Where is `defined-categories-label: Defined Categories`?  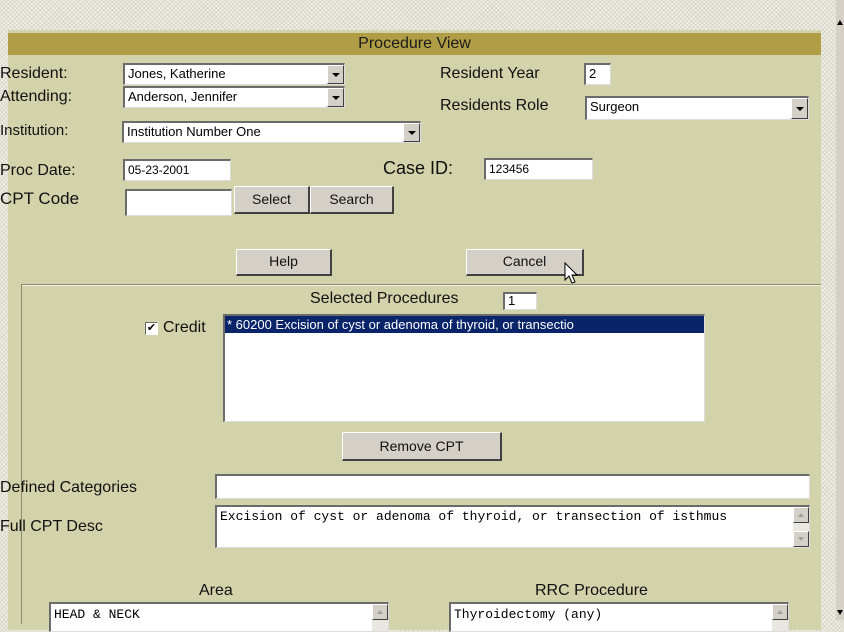 defined-categories-label: Defined Categories is located at coordinates (68, 487).